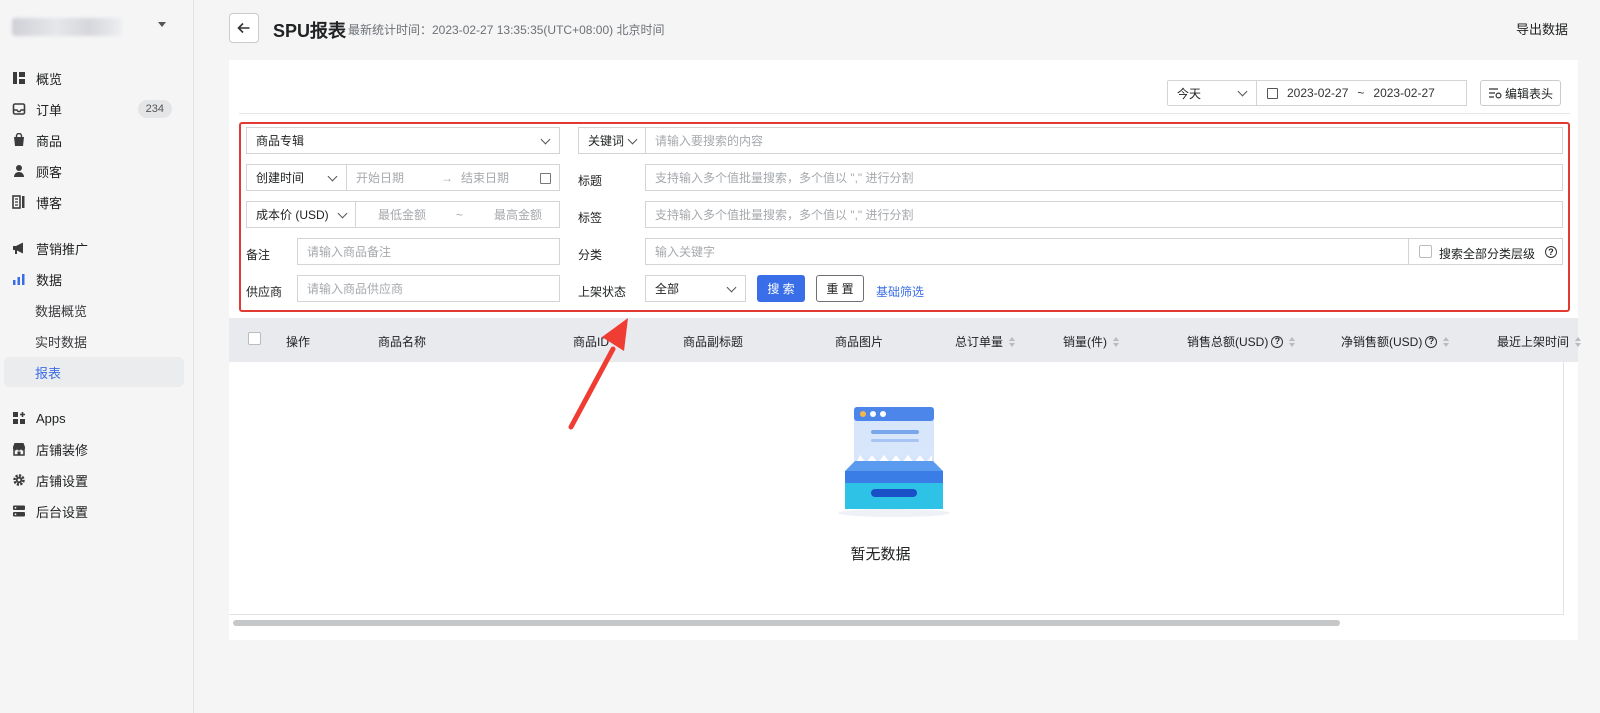 The height and width of the screenshot is (713, 1600). I want to click on column-header-net-sales: 净销售额(USD)?, so click(1395, 341).